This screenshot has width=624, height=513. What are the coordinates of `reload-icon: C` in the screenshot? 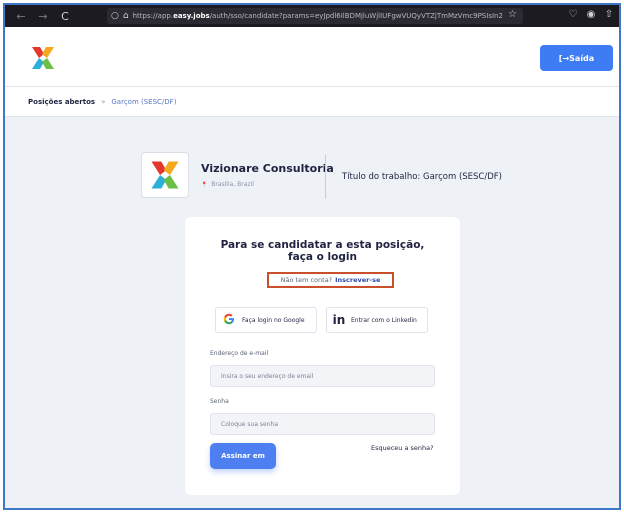 It's located at (65, 16).